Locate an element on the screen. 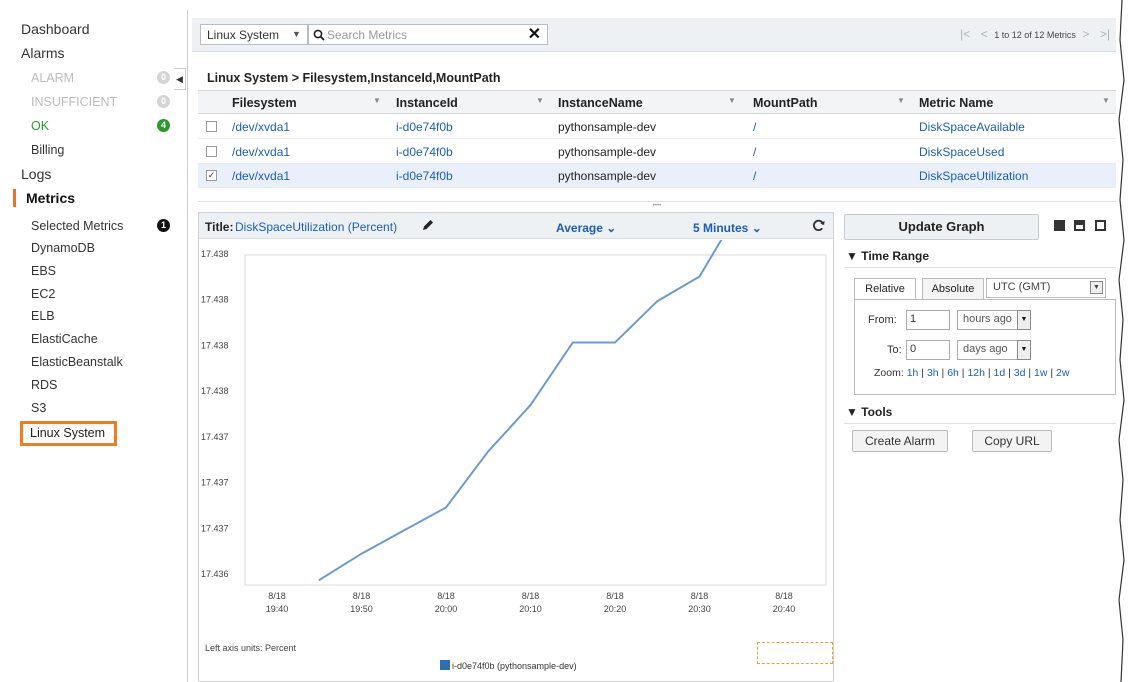 This screenshot has width=1130, height=682. alarm-count-badge: 0 is located at coordinates (163, 77).